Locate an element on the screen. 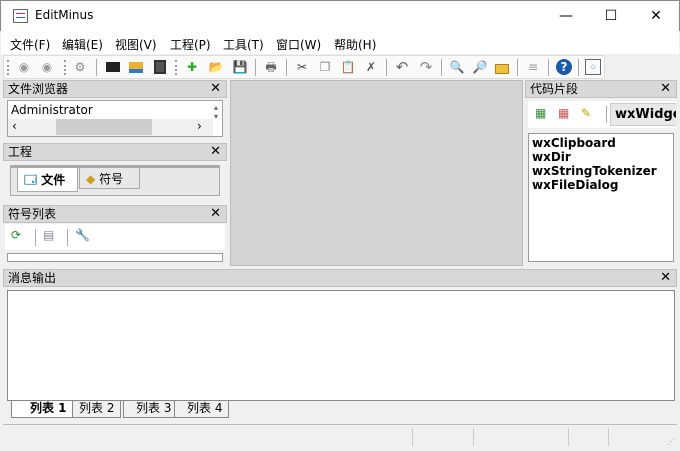 The width and height of the screenshot is (680, 451). directory-combo: Administrator ▴ ▾ ‹ › is located at coordinates (115, 118).